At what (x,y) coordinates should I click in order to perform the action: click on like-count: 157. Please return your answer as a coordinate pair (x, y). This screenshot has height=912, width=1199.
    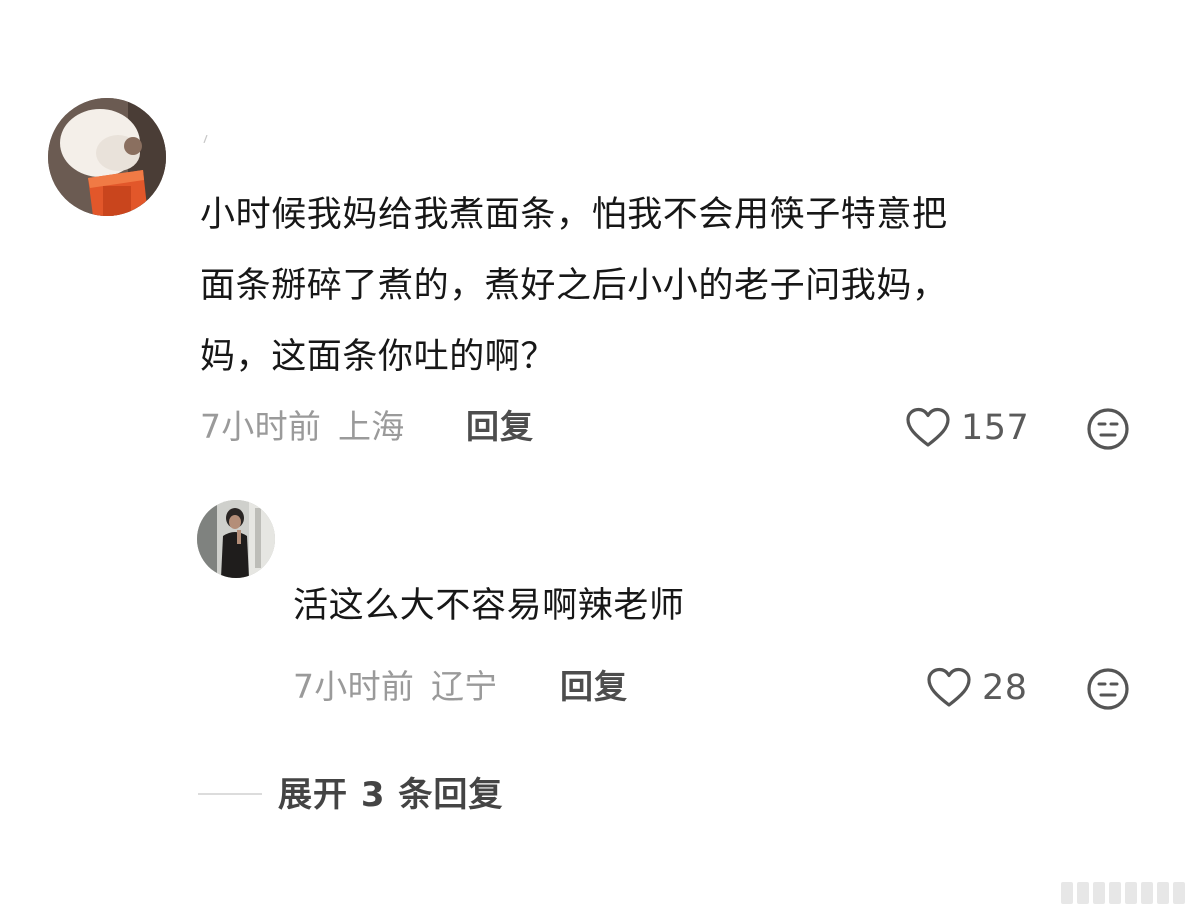
    Looking at the image, I should click on (995, 428).